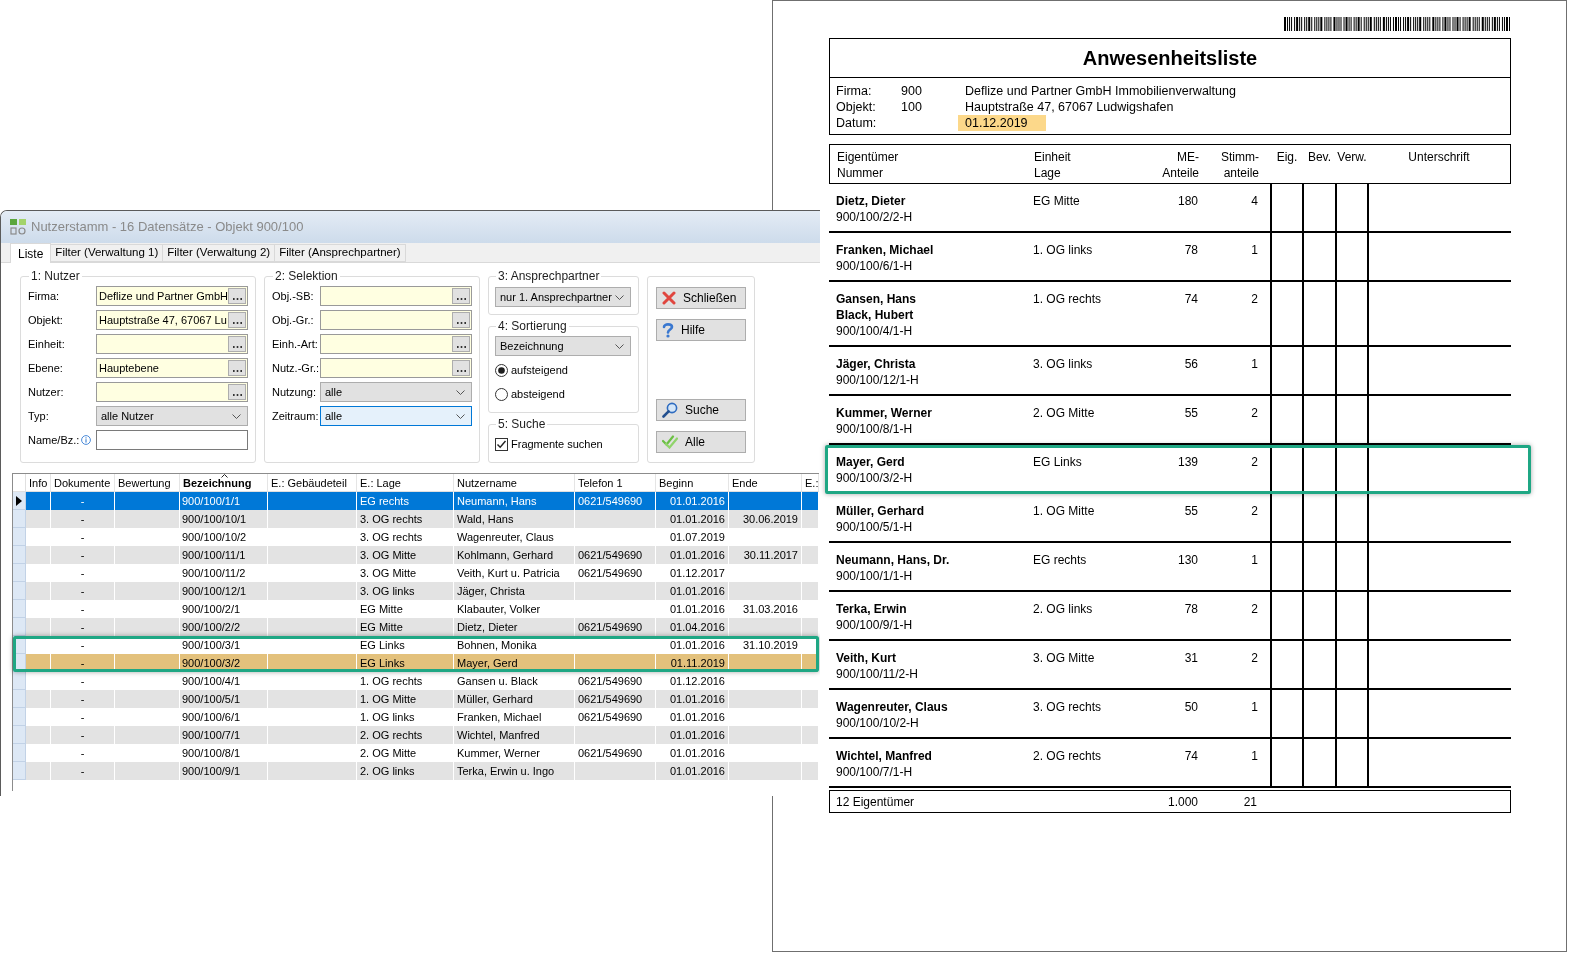 Image resolution: width=1569 pixels, height=955 pixels. I want to click on input-field: Deflize und Partner GmbH, so click(172, 296).